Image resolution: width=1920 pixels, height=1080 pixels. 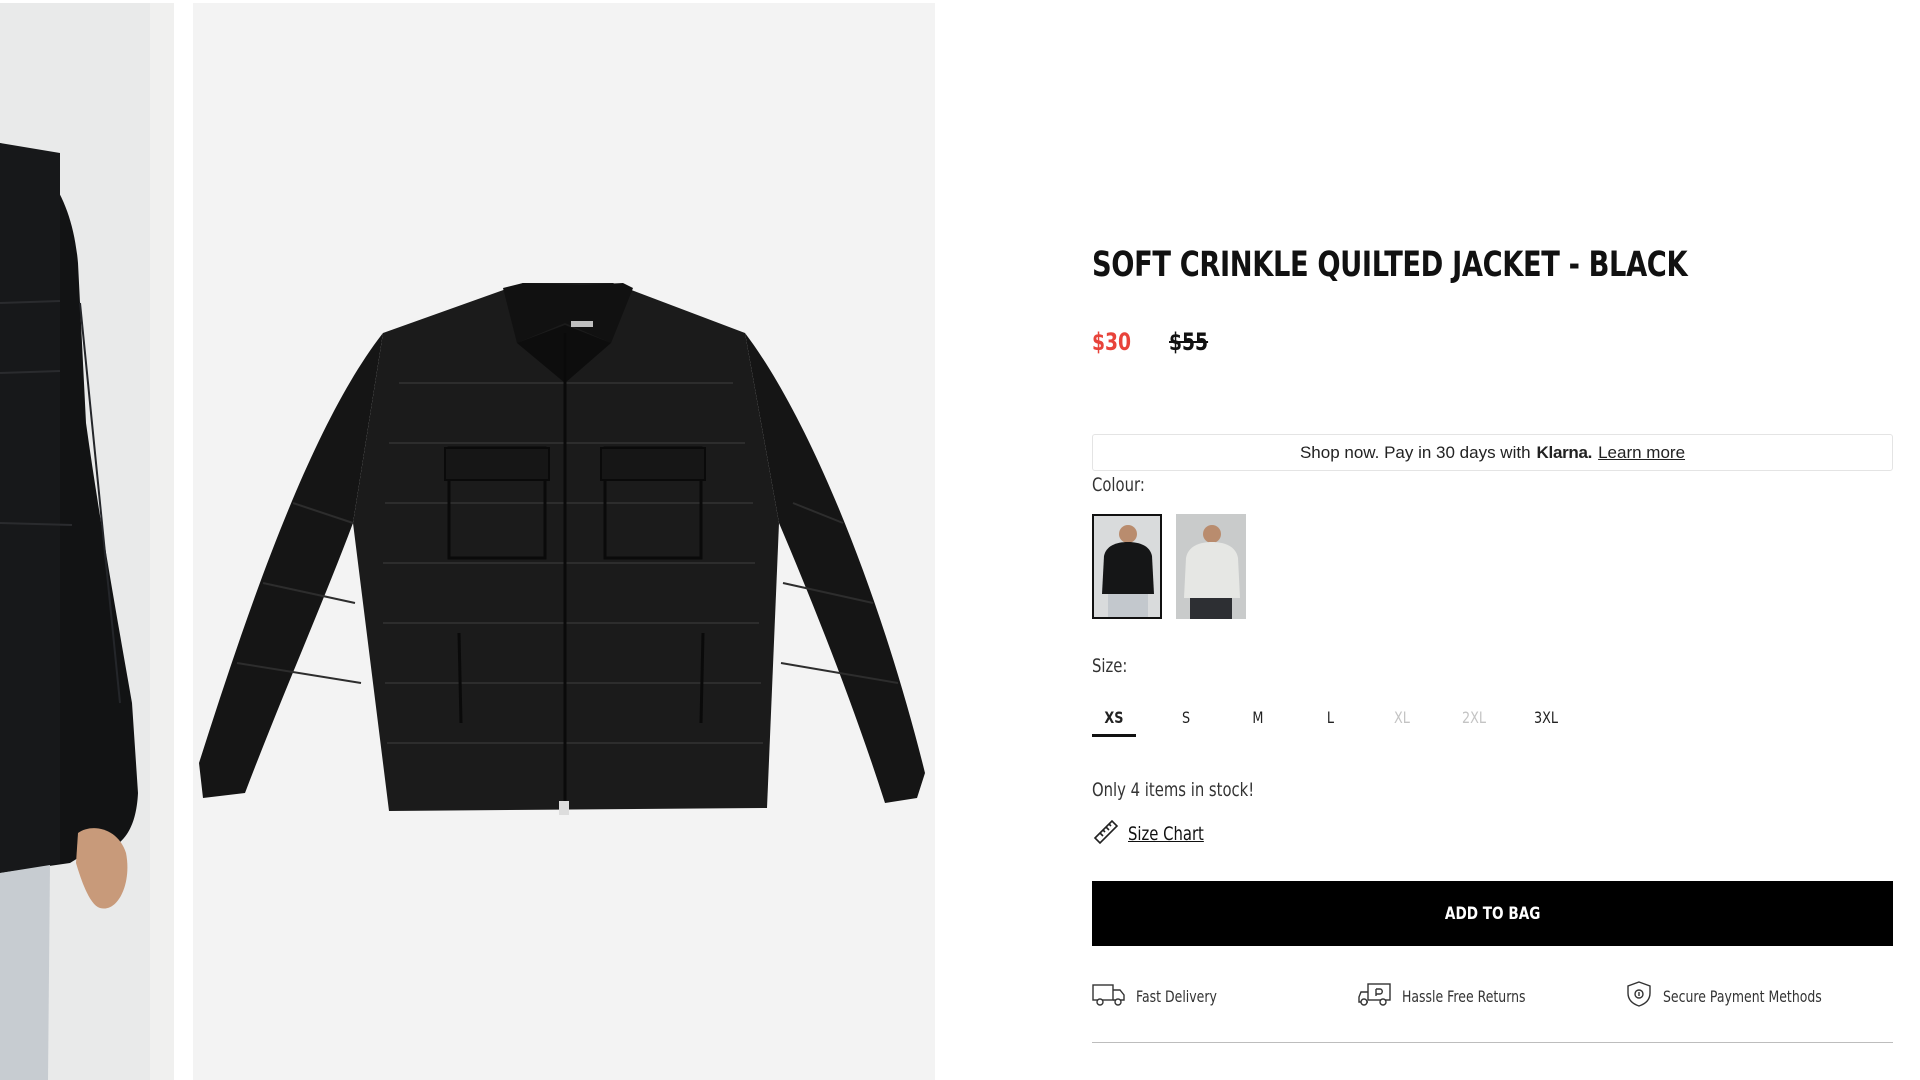 What do you see at coordinates (1118, 485) in the screenshot?
I see `colour-label: Colour:` at bounding box center [1118, 485].